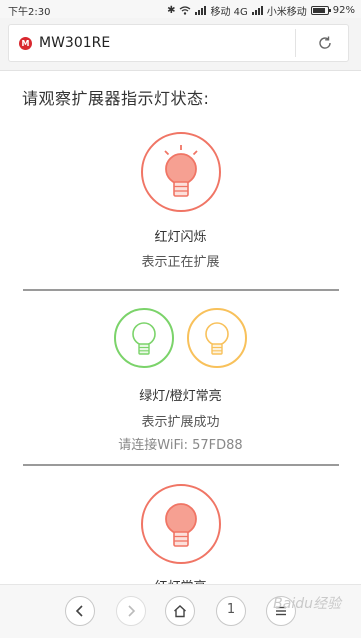 The height and width of the screenshot is (638, 361). I want to click on reload-icon, so click(325, 43).